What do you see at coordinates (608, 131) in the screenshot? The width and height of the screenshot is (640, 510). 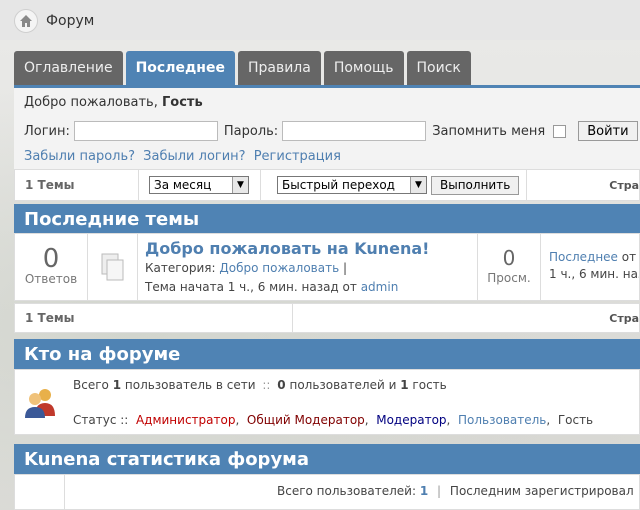 I see `login-button: Войти` at bounding box center [608, 131].